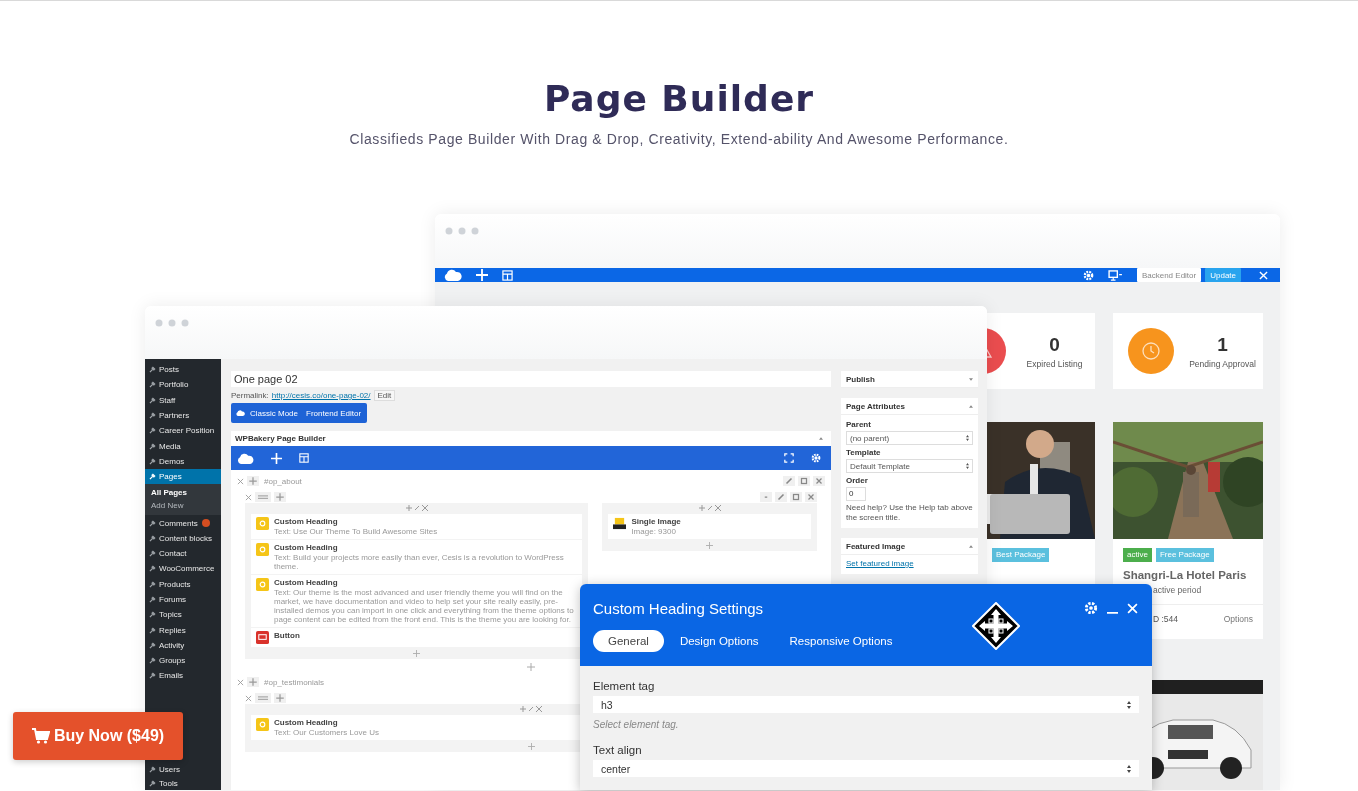 The width and height of the screenshot is (1358, 791). Describe the element at coordinates (1054, 344) in the screenshot. I see `stat-value: 0` at that location.